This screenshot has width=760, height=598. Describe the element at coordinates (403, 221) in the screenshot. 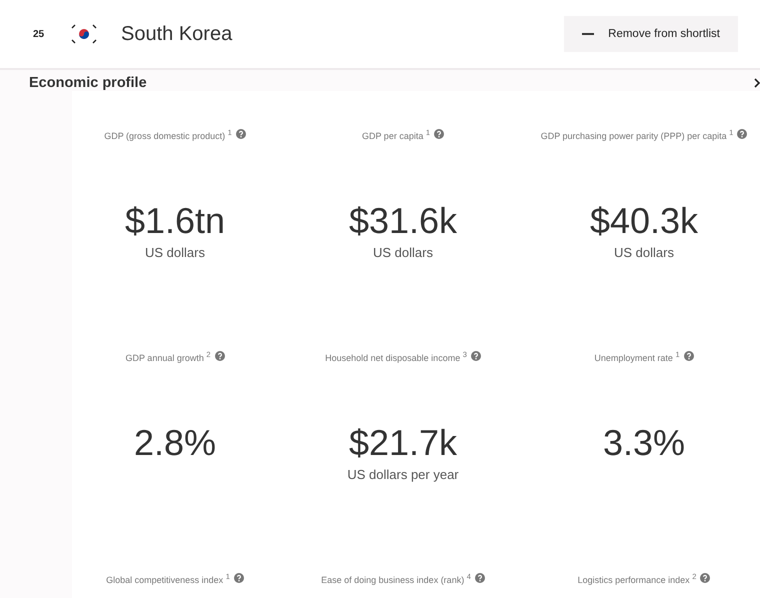

I see `metric-value: $31.6k` at that location.